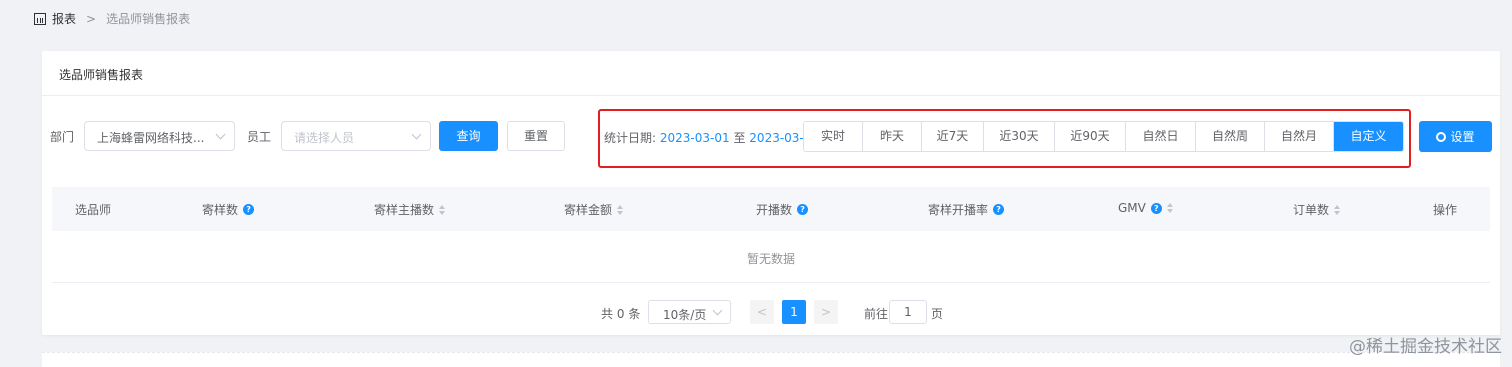 This screenshot has width=1512, height=367. What do you see at coordinates (594, 209) in the screenshot?
I see `column-header-sample-amount: 寄样金额` at bounding box center [594, 209].